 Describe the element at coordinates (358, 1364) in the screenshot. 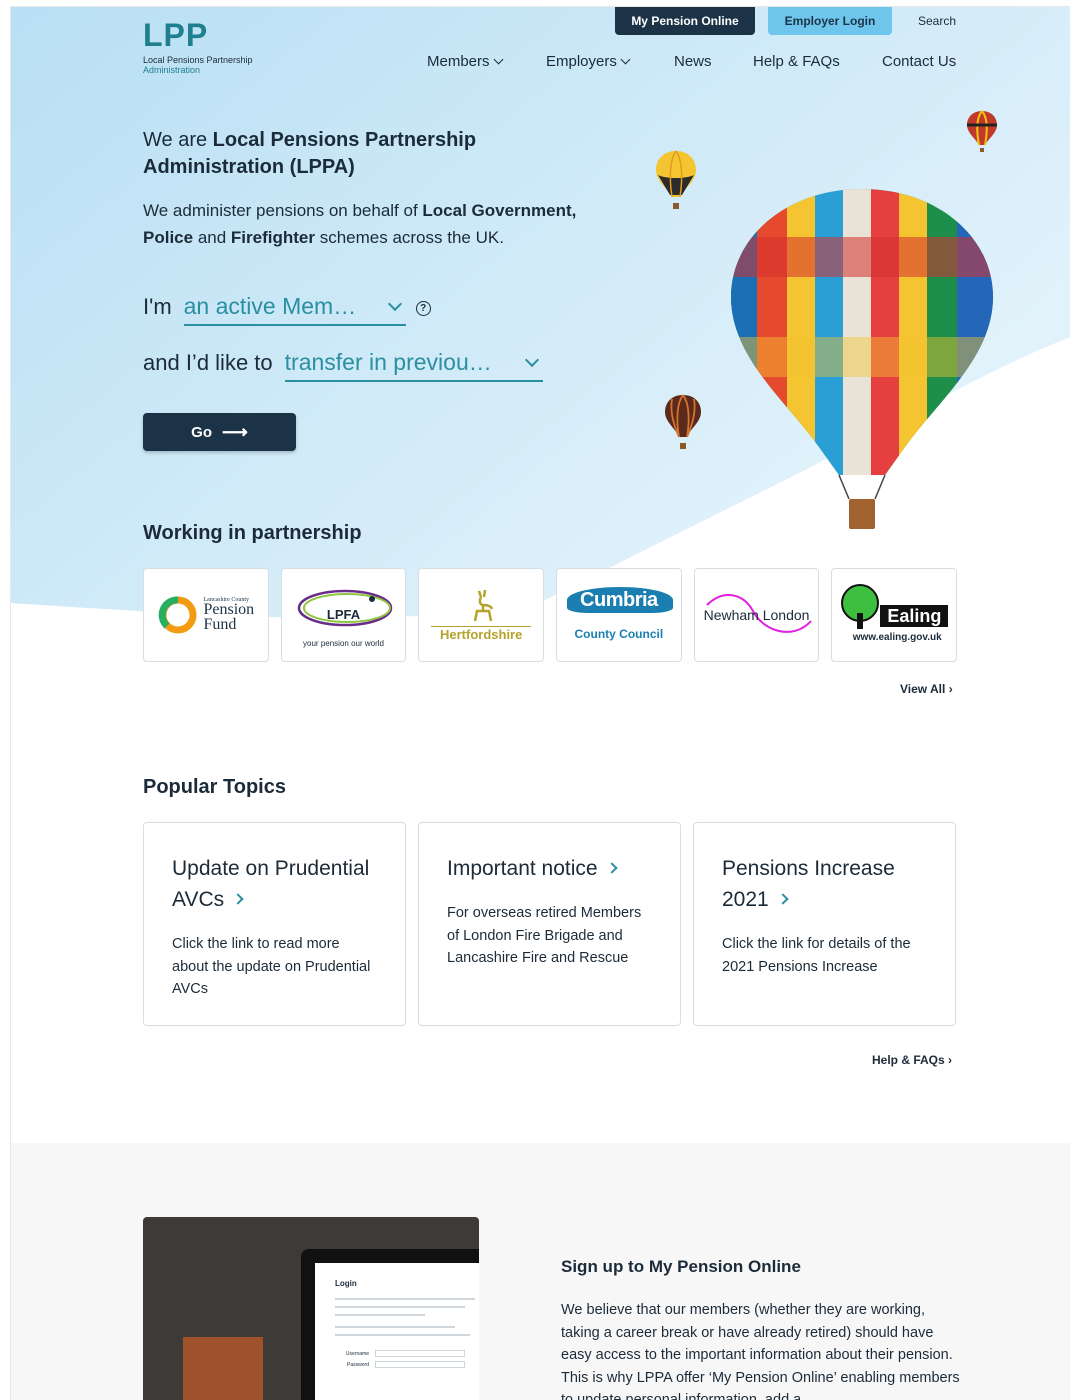

I see `screen-password-label: Password` at that location.